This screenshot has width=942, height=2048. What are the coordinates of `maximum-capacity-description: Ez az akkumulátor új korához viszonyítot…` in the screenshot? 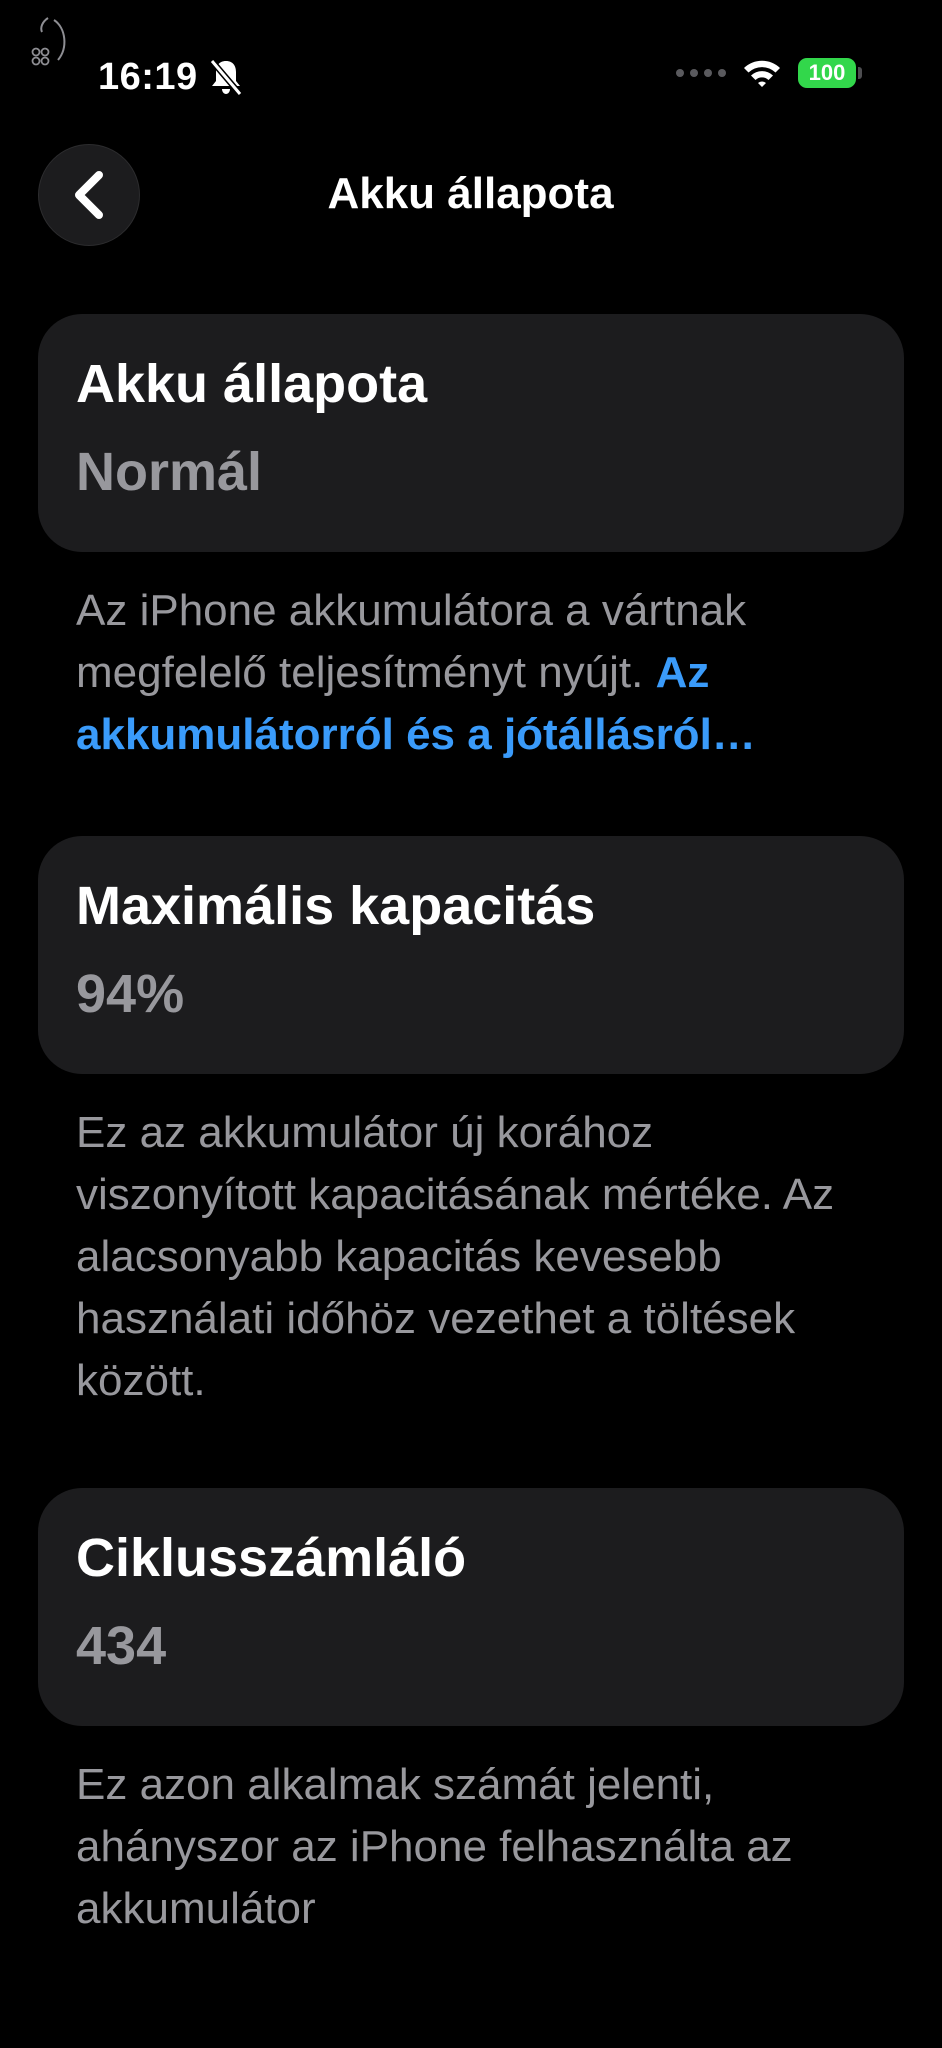 It's located at (455, 1256).